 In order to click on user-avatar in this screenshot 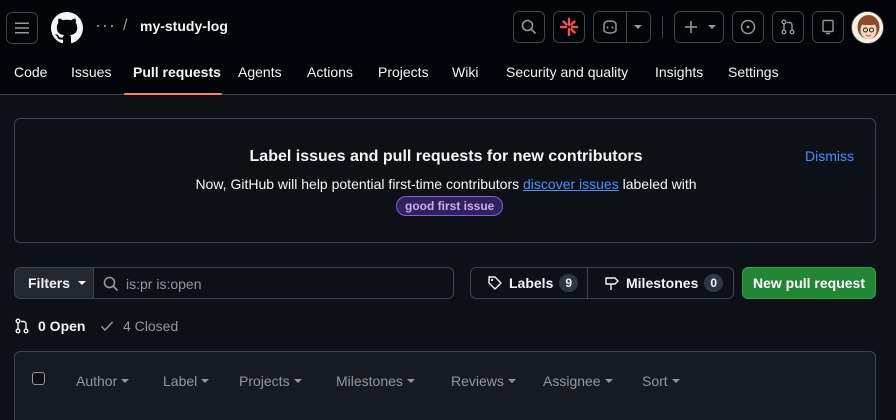, I will do `click(867, 27)`.